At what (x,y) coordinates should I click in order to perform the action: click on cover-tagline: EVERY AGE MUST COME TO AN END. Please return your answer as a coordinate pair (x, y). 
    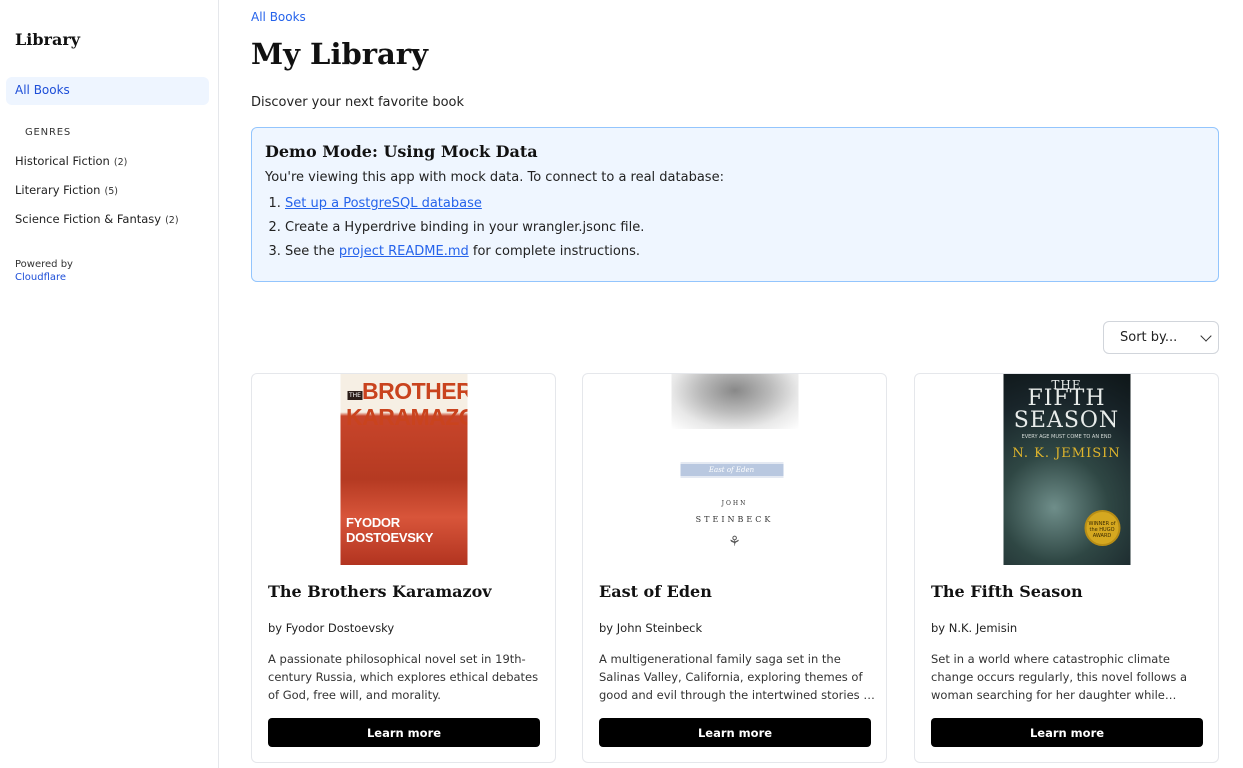
    Looking at the image, I should click on (1066, 437).